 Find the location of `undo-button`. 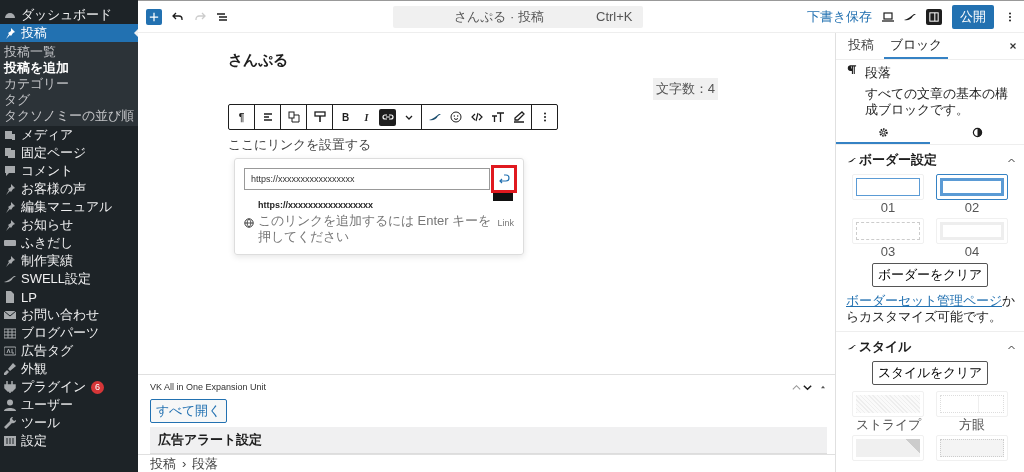

undo-button is located at coordinates (178, 16).